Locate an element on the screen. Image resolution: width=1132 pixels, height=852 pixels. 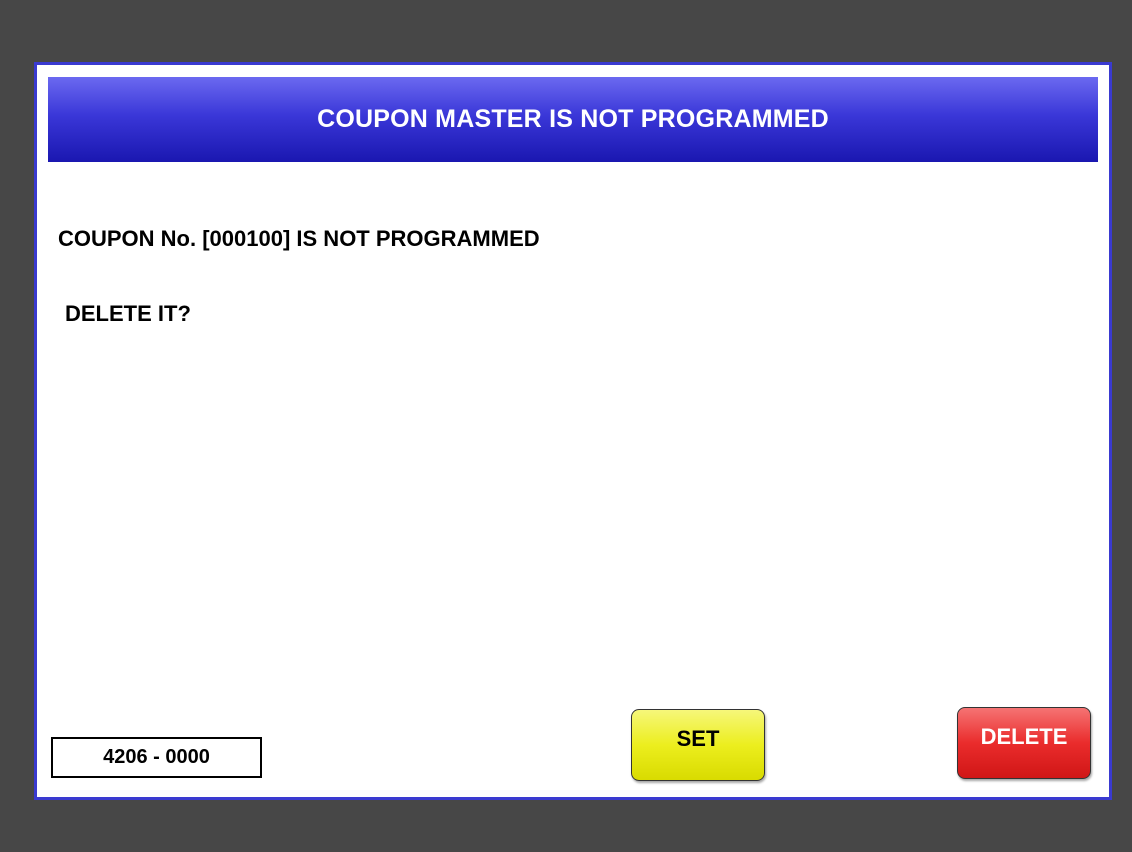
dialog-title: COUPON MASTER IS NOT PROGRAMMED is located at coordinates (573, 119).